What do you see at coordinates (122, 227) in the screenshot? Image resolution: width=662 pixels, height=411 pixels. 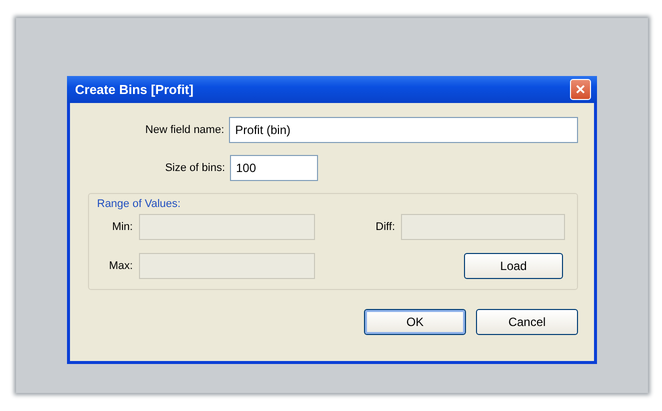 I see `field-label: Min:` at bounding box center [122, 227].